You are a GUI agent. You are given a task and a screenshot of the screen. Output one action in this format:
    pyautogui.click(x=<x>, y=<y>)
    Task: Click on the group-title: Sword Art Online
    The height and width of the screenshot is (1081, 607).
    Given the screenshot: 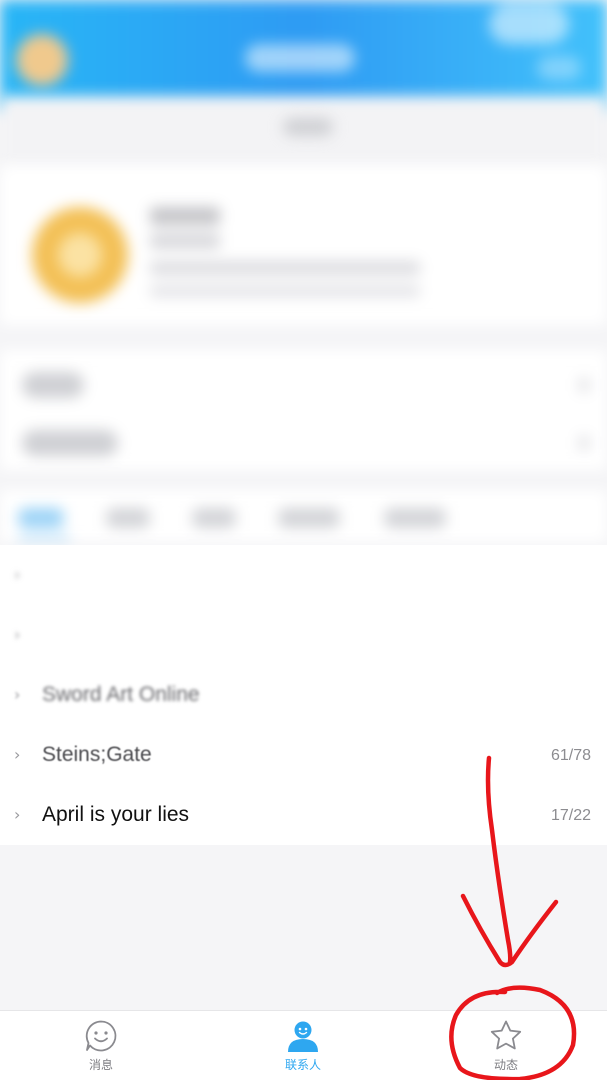 What is the action you would take?
    pyautogui.click(x=121, y=694)
    